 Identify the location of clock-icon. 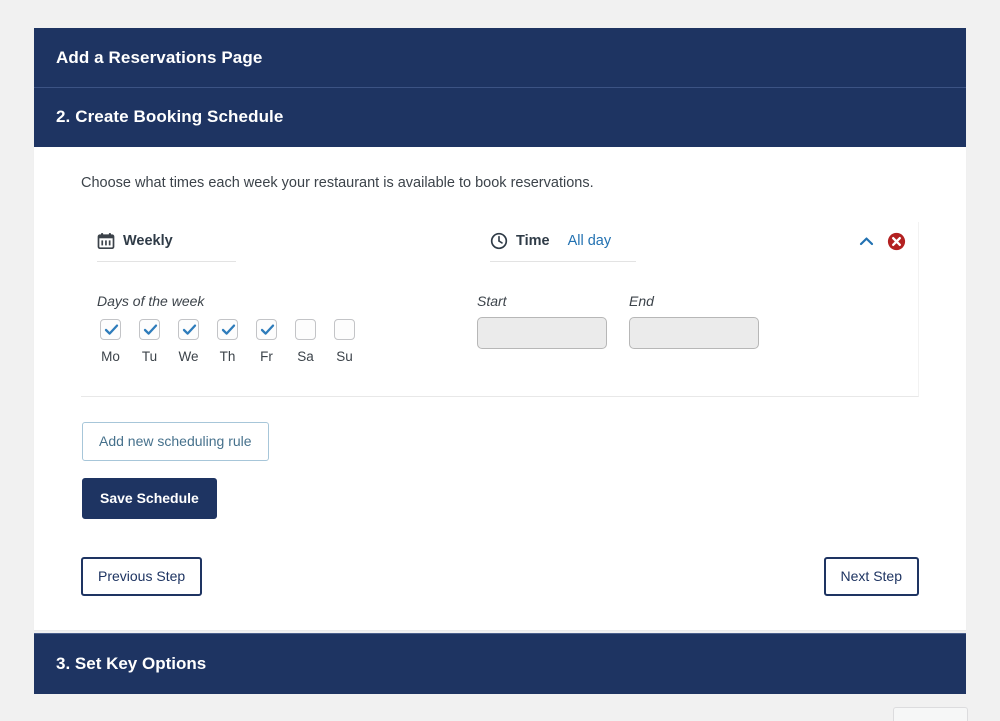
(499, 241).